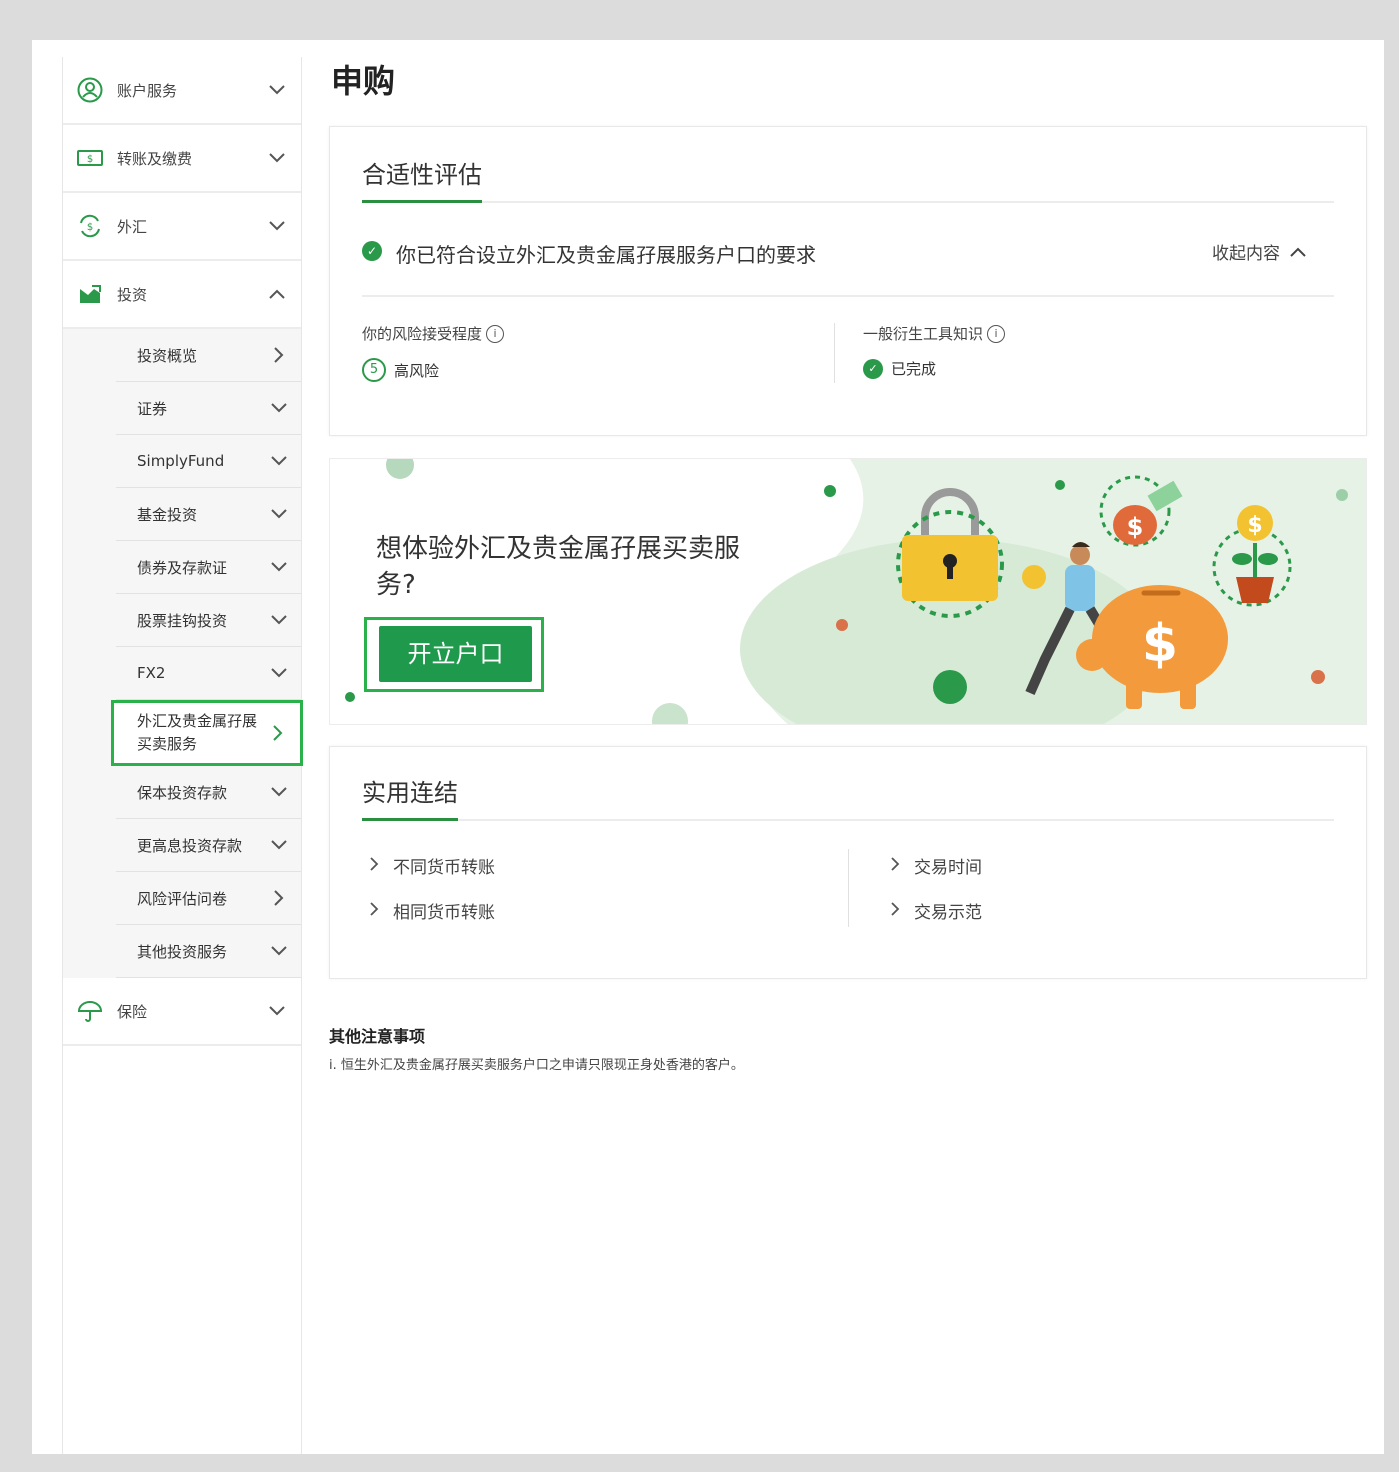 The width and height of the screenshot is (1399, 1472). I want to click on notes-title: 其他注意事项, so click(377, 1036).